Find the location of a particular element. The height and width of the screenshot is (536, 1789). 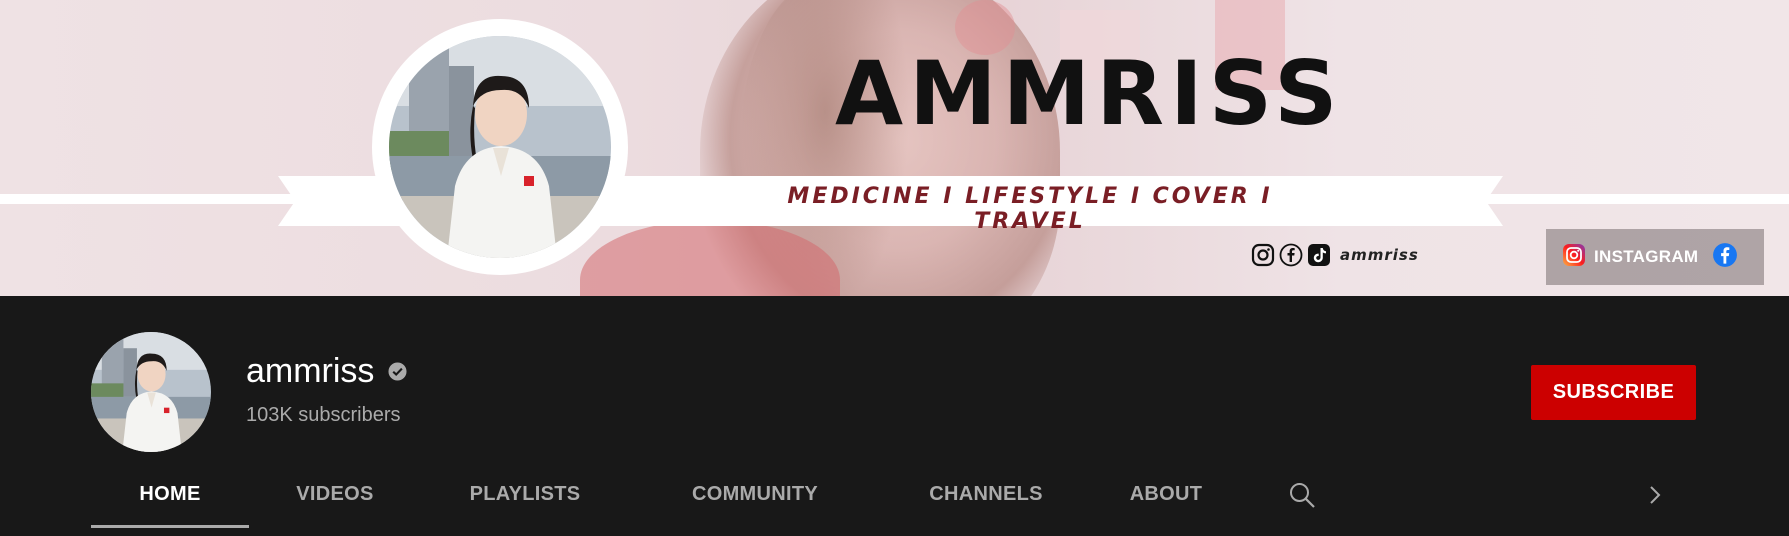

instagram-link: INSTAGRAM is located at coordinates (1622, 257).